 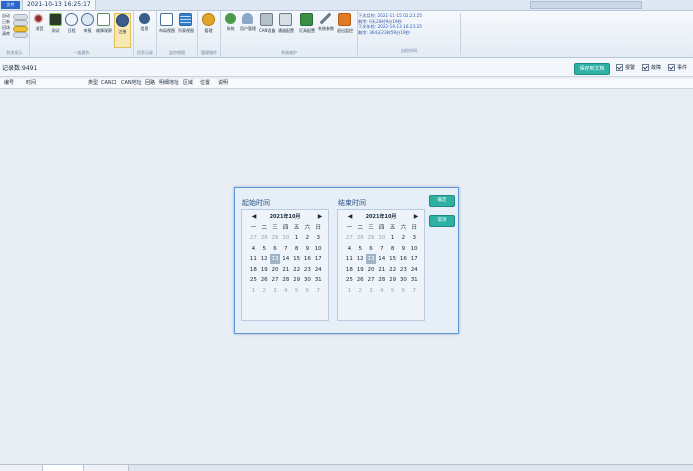 I want to click on manage-button: 管理, so click(x=208, y=29).